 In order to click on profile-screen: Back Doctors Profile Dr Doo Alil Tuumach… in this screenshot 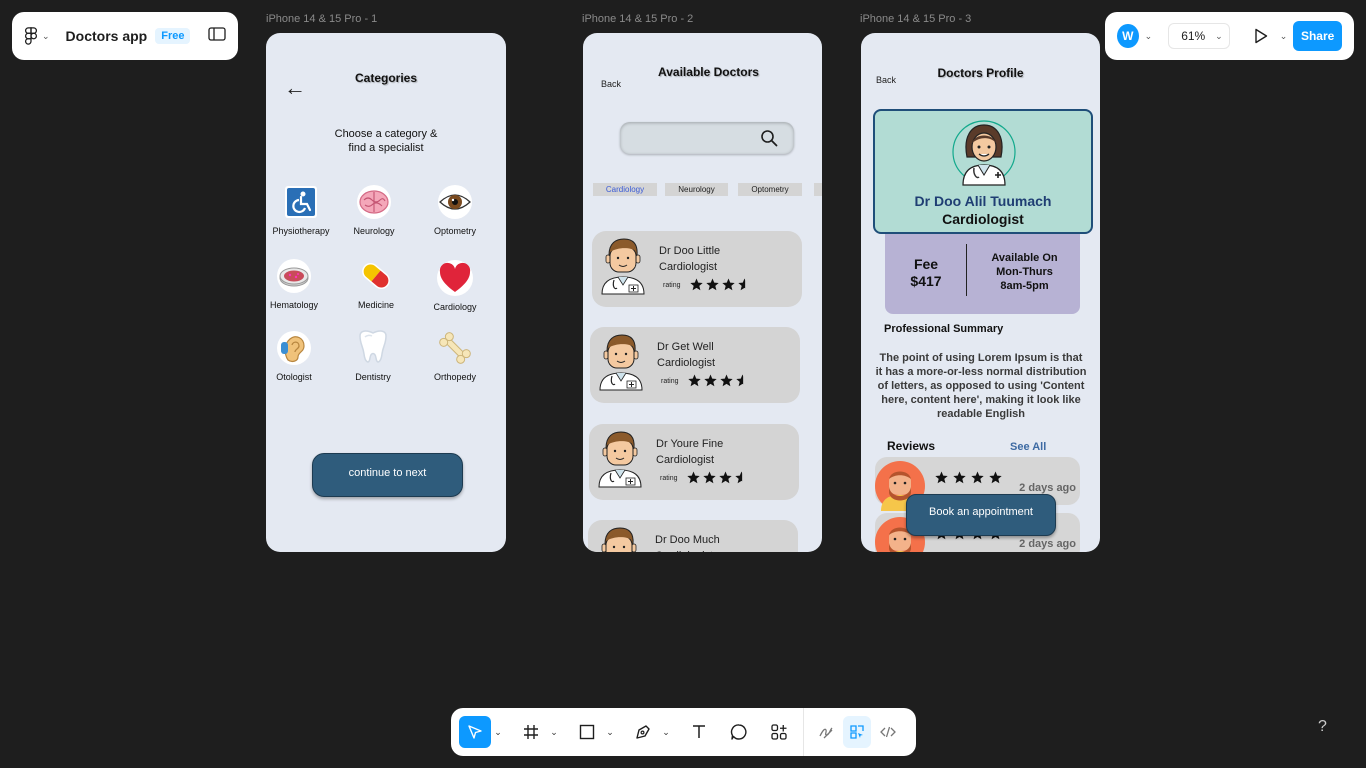, I will do `click(980, 292)`.